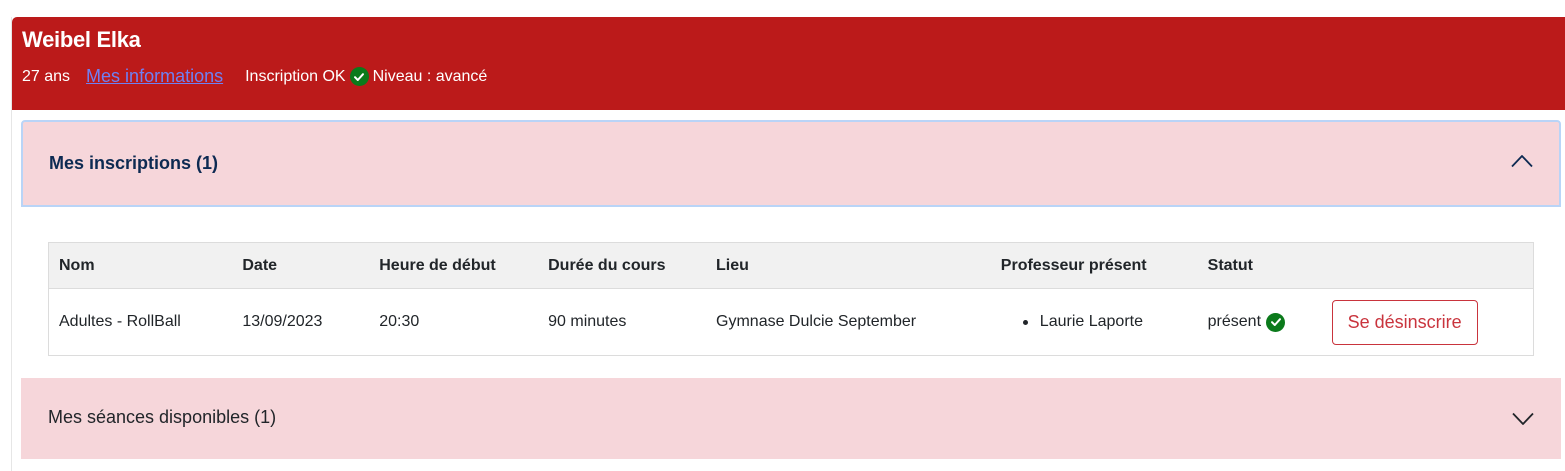 The height and width of the screenshot is (471, 1565). I want to click on status-wrapper: présent, so click(1259, 322).